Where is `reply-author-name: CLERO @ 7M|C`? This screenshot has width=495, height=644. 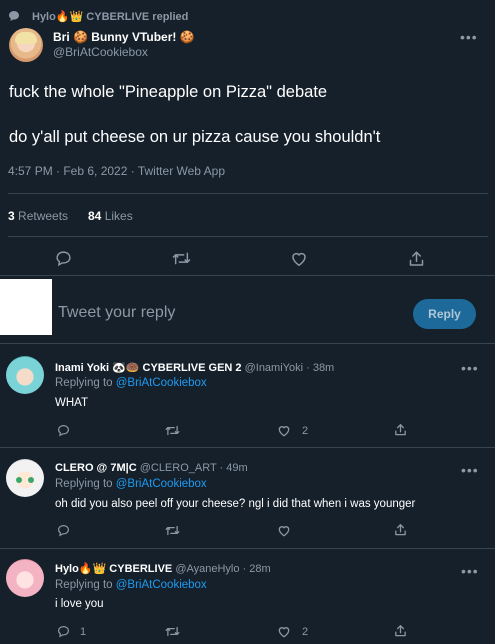 reply-author-name: CLERO @ 7M|C is located at coordinates (96, 468).